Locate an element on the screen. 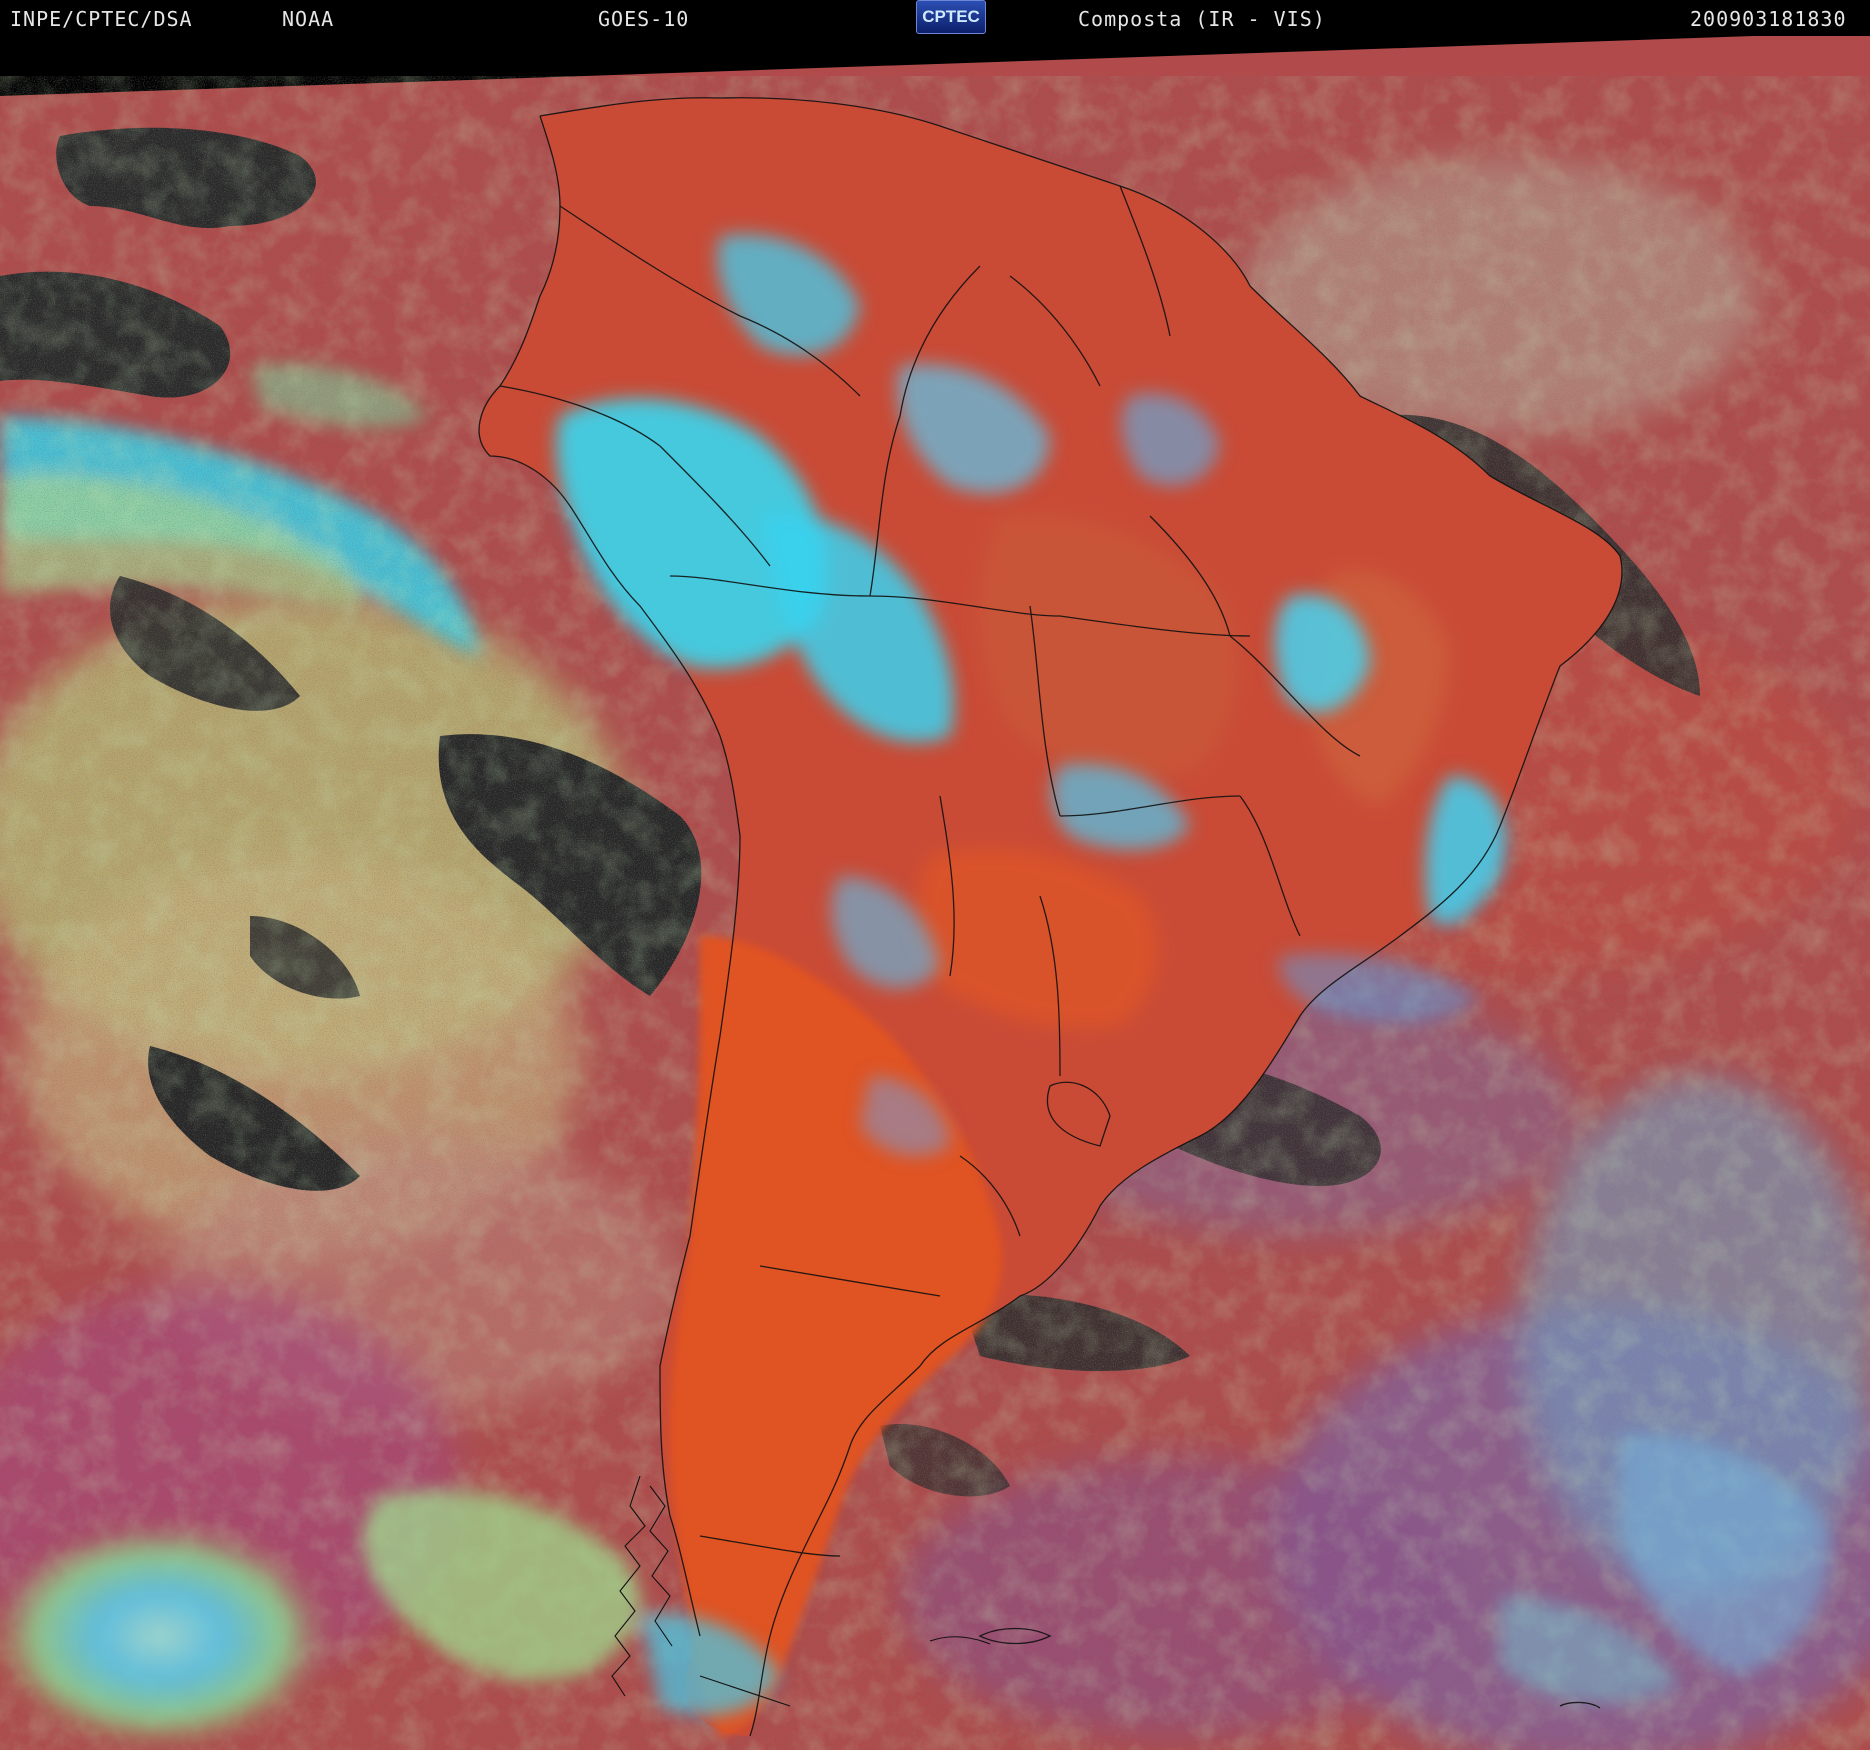 This screenshot has height=1750, width=1870. source-label: INPE/CPTEC/DSA is located at coordinates (101, 19).